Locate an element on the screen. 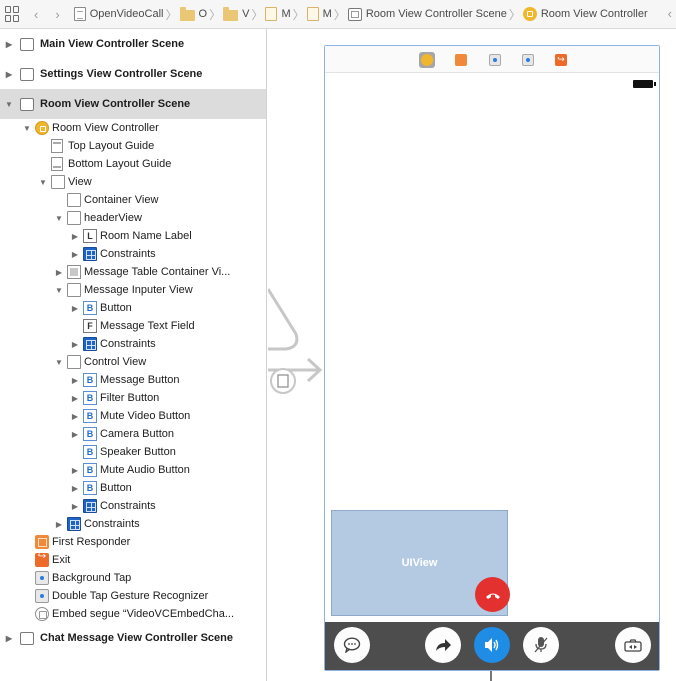 This screenshot has width=676, height=681. outline-control-button: ▶ B Button is located at coordinates (133, 488).